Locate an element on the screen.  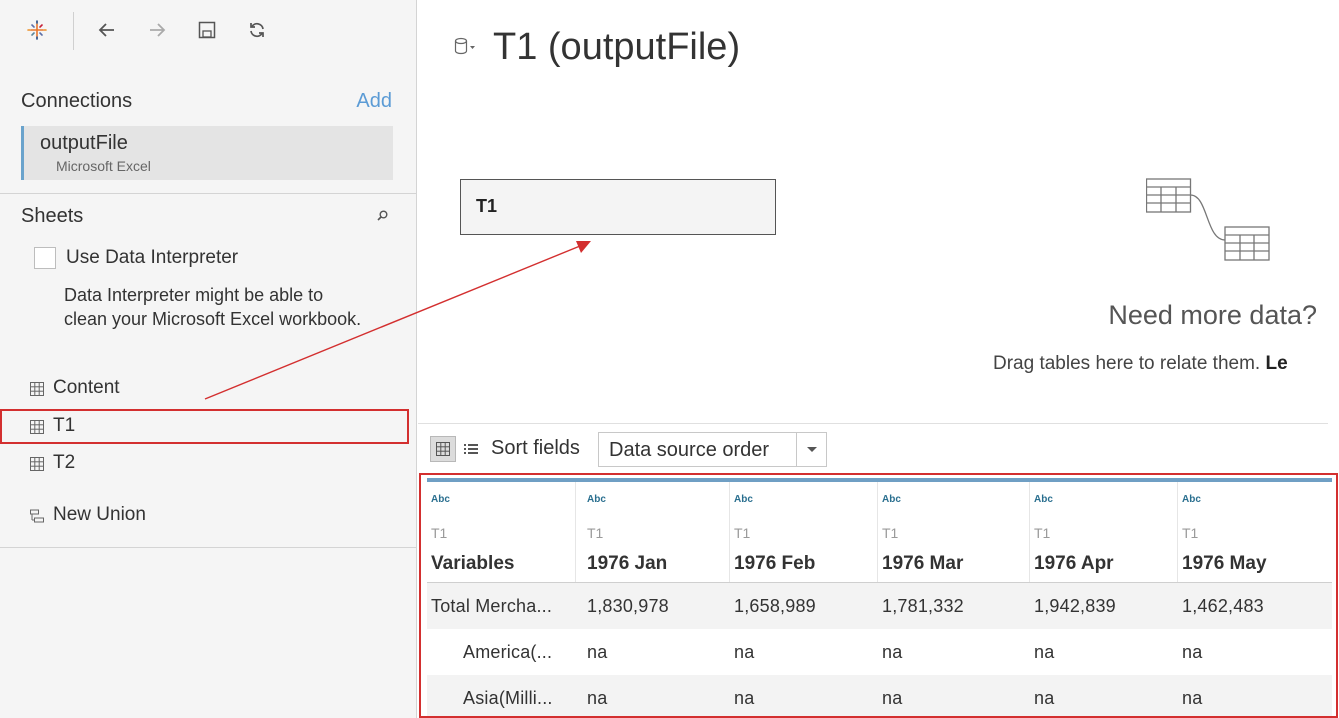
toolbar is located at coordinates (208, 31).